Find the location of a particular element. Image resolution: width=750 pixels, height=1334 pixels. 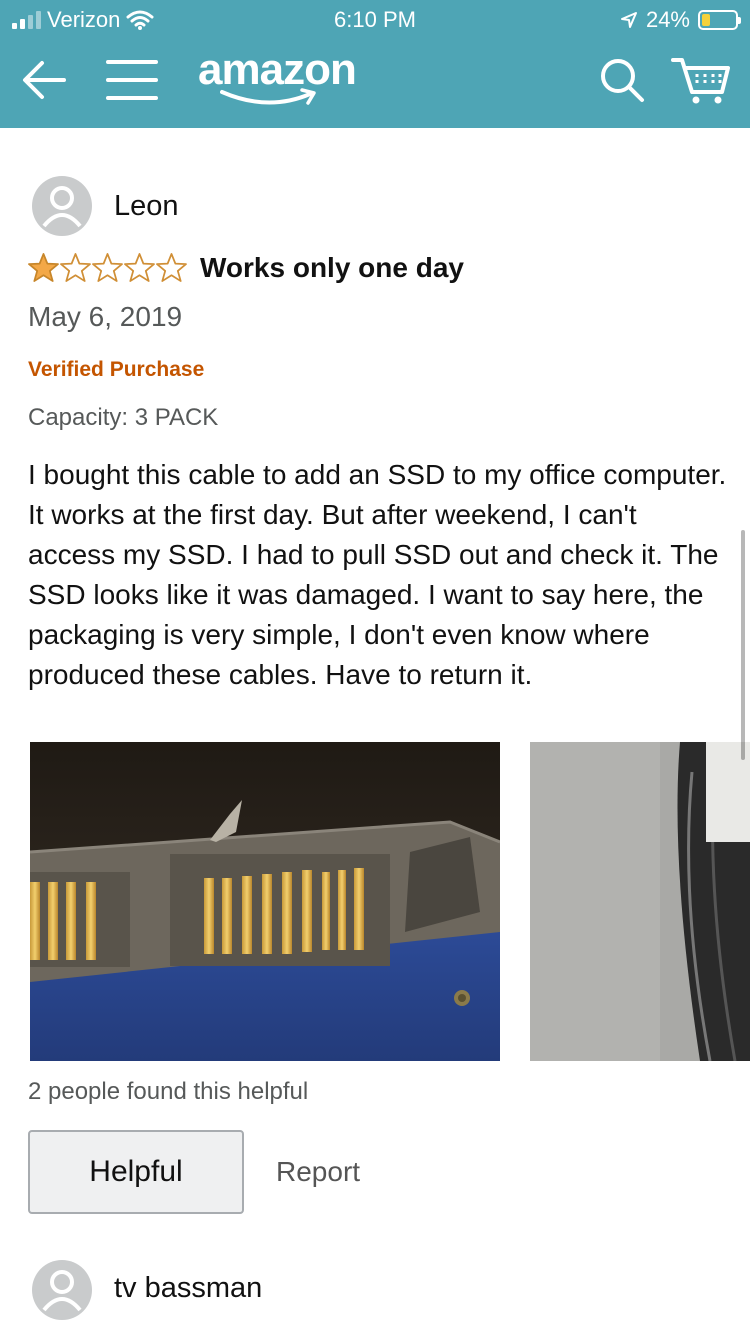

helpful-button: Helpful is located at coordinates (136, 1172).